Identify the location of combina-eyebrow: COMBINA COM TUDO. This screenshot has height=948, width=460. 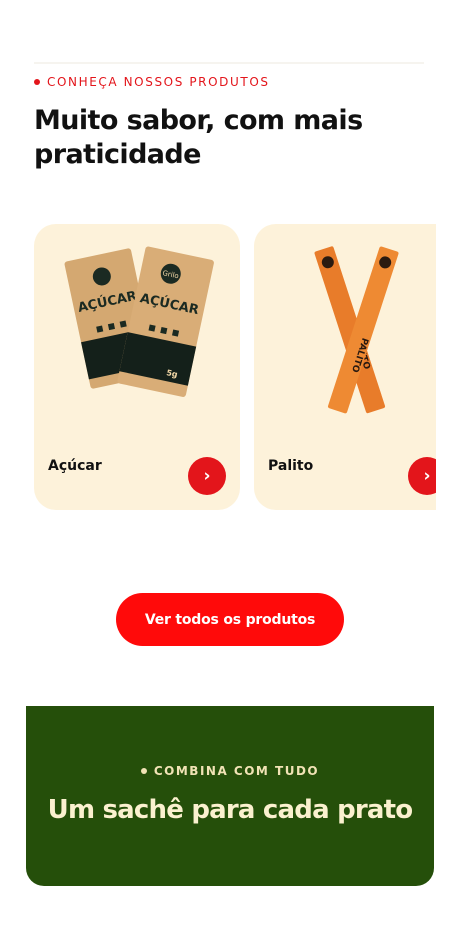
(230, 771).